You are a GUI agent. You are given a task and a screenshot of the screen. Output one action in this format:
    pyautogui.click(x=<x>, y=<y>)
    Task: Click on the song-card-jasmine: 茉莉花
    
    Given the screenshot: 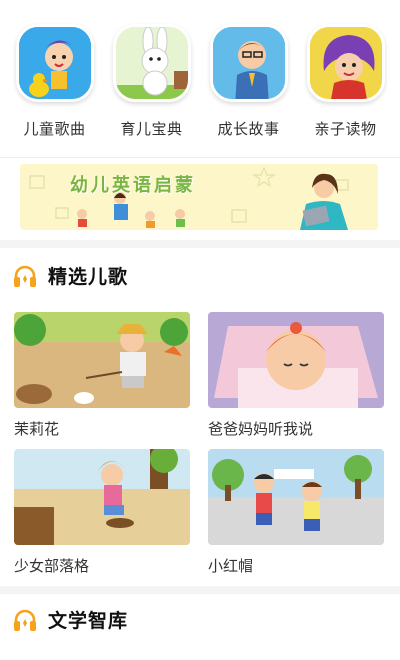 What is the action you would take?
    pyautogui.click(x=102, y=375)
    